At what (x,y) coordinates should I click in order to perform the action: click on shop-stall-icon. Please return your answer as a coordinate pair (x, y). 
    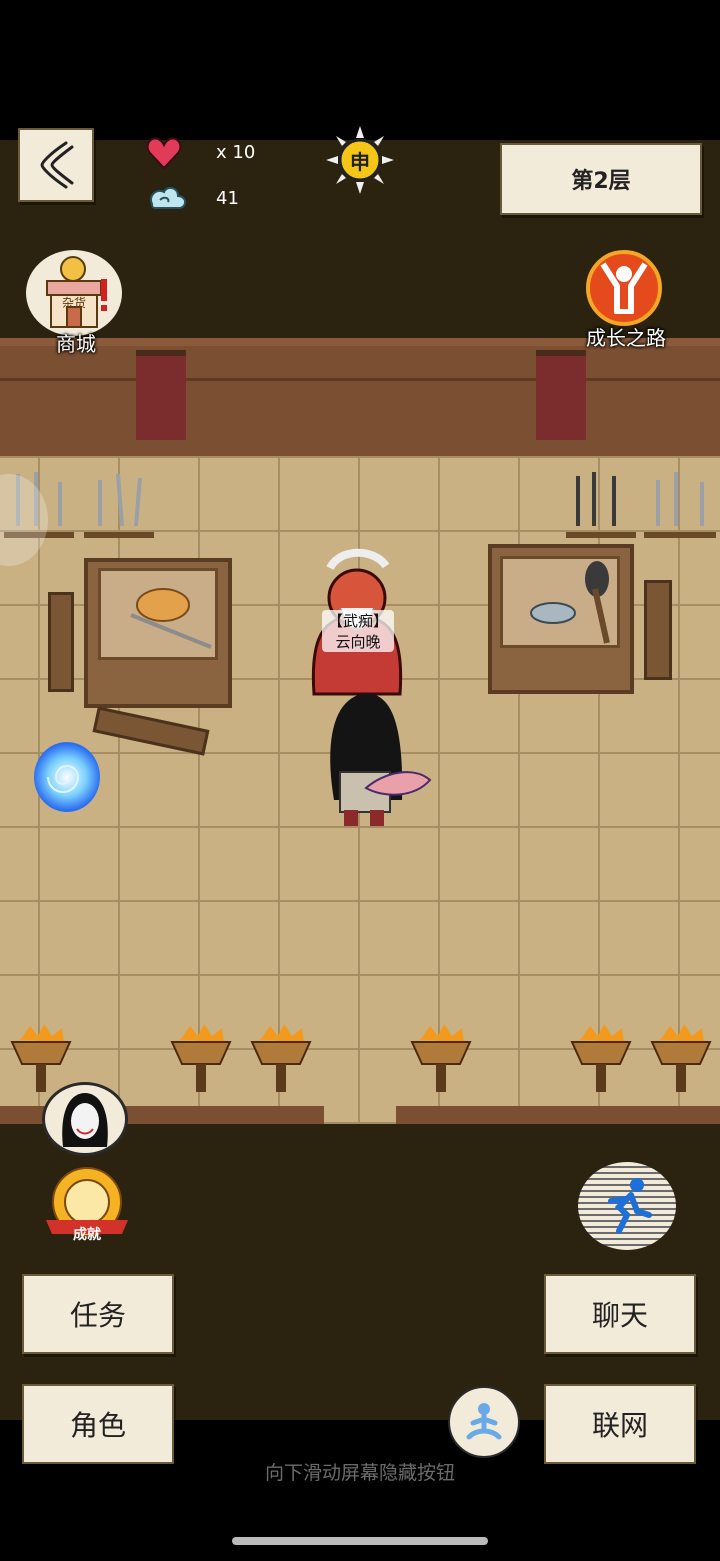
    Looking at the image, I should click on (76, 292).